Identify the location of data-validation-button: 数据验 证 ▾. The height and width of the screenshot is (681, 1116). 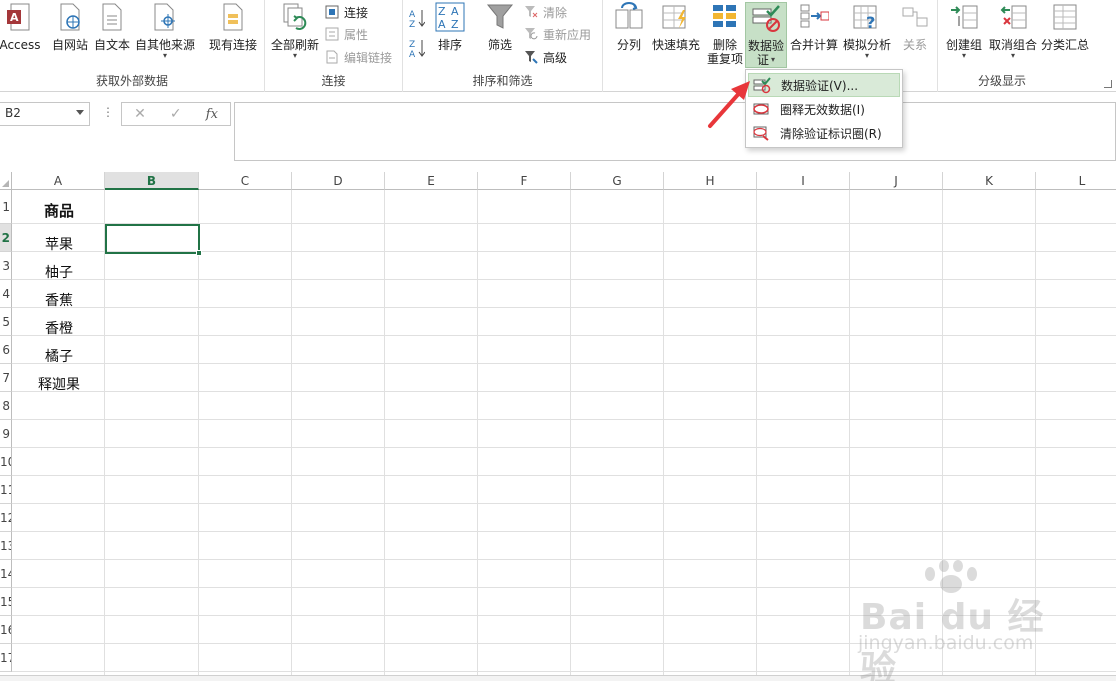
(766, 35).